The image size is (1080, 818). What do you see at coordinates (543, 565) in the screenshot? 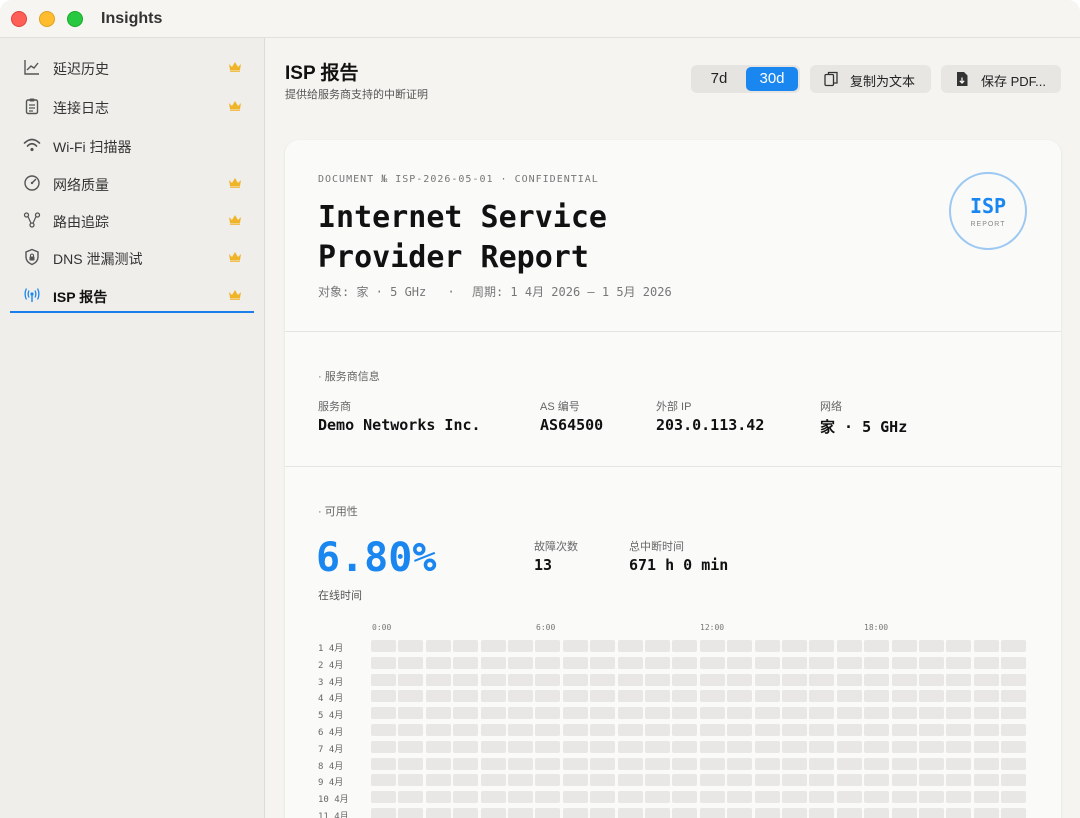
I see `outages-value: 13` at bounding box center [543, 565].